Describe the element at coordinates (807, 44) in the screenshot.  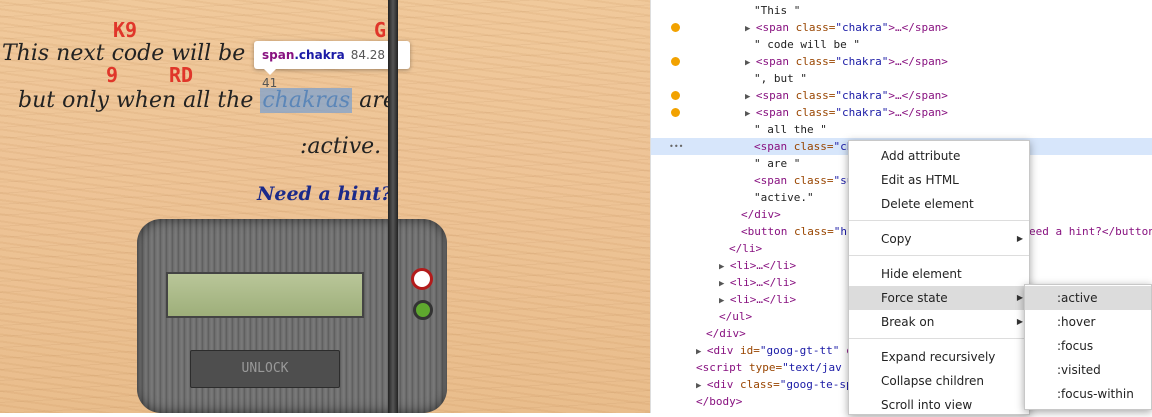
I see `text-node: " code will be "` at that location.